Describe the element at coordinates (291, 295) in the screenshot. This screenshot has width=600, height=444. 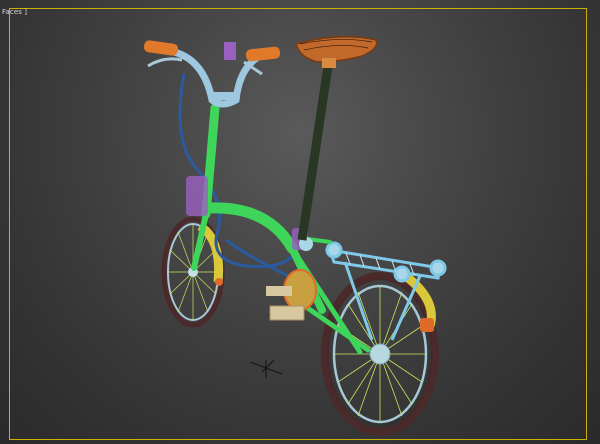
I see `crankset` at that location.